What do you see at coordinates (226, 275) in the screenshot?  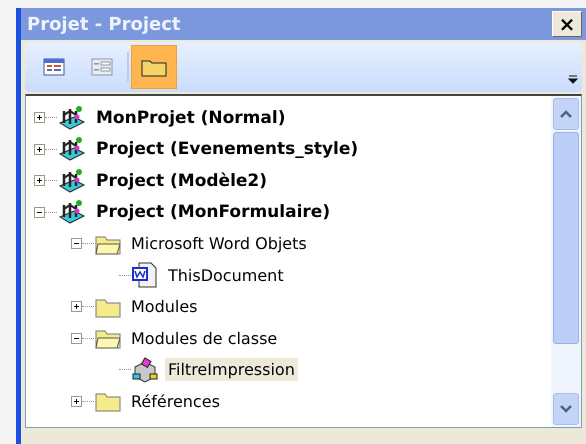 I see `tree-item: ThisDocument` at bounding box center [226, 275].